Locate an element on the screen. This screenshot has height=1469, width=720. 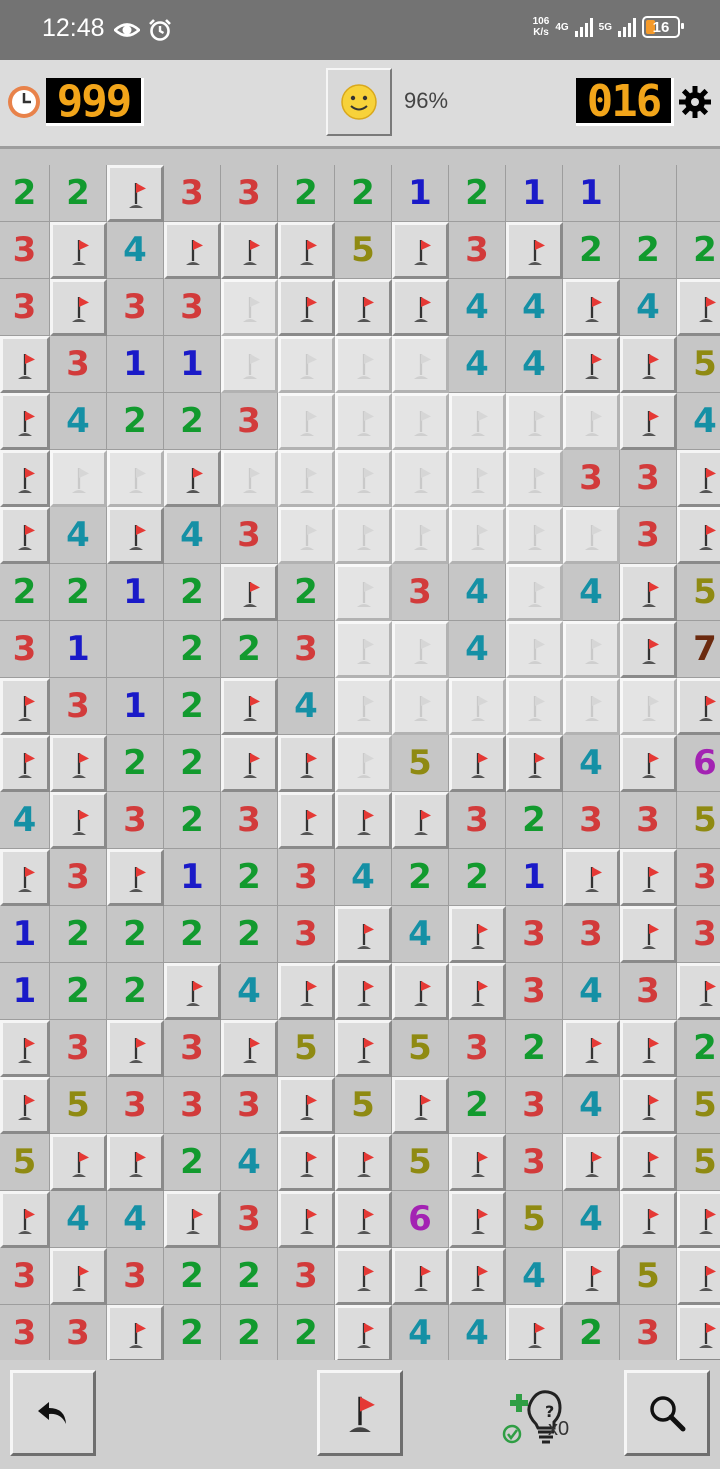
number-cell: 6 is located at coordinates (420, 1219).